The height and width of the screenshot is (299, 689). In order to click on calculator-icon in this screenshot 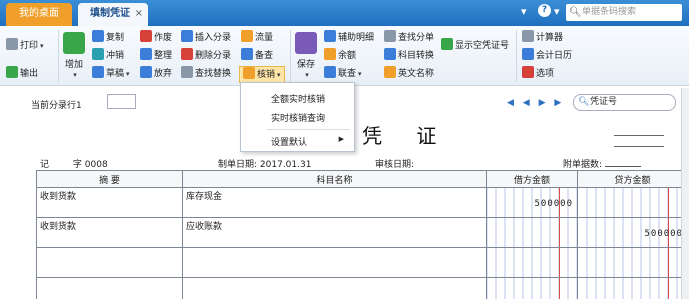, I will do `click(528, 36)`.